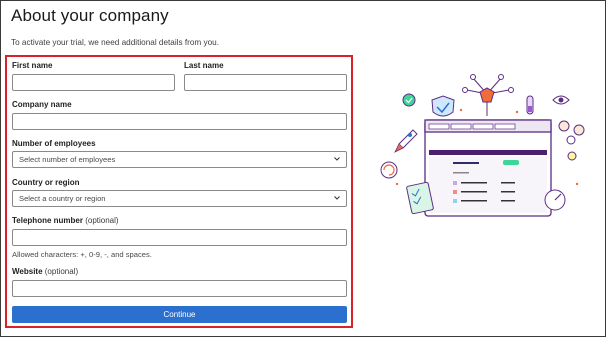  What do you see at coordinates (61, 271) in the screenshot?
I see `website-optional-text: (optional)` at bounding box center [61, 271].